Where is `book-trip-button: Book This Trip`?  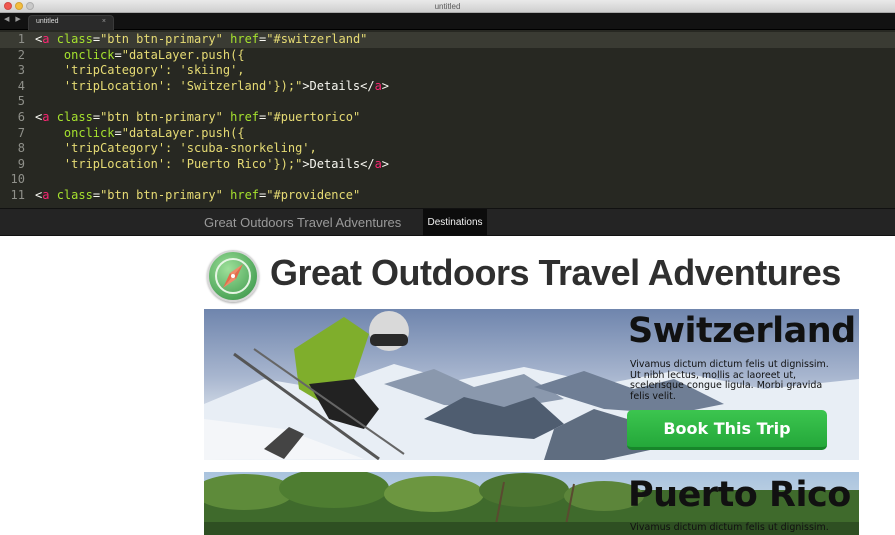 book-trip-button: Book This Trip is located at coordinates (727, 430).